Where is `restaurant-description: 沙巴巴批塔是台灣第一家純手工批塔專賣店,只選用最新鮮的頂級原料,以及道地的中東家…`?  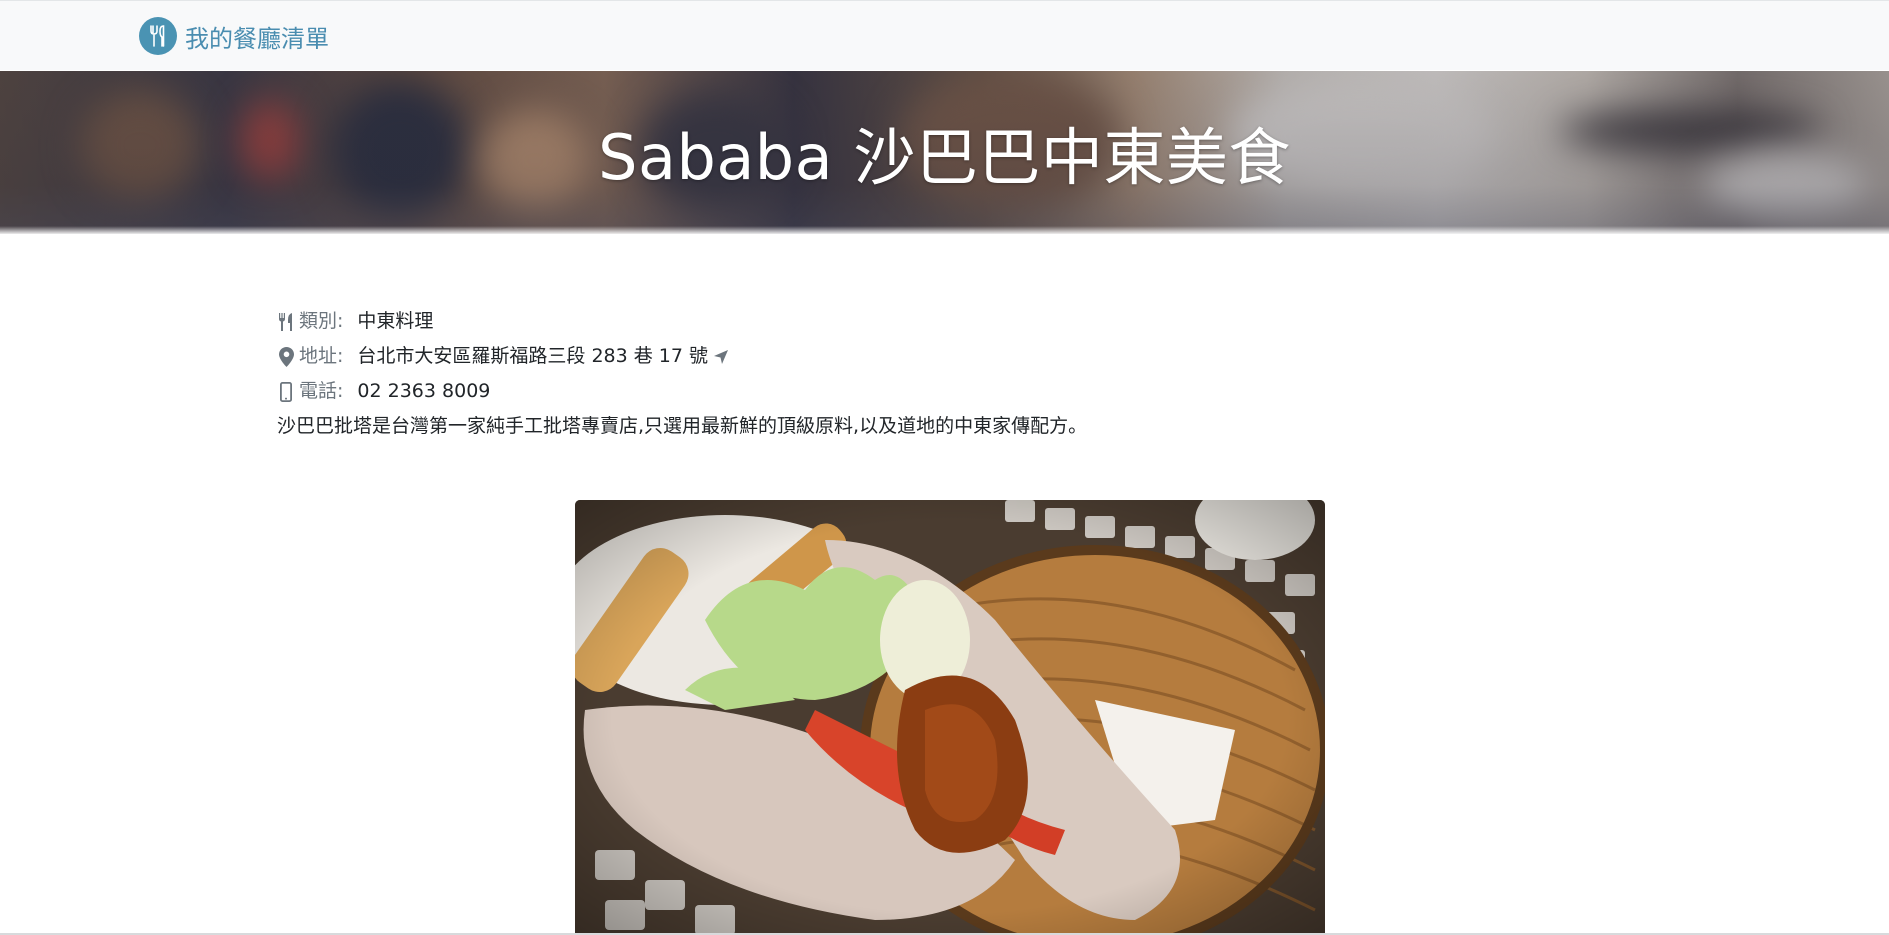 restaurant-description: 沙巴巴批塔是台灣第一家純手工批塔專賣店,只選用最新鮮的頂級原料,以及道地的中東家… is located at coordinates (682, 426).